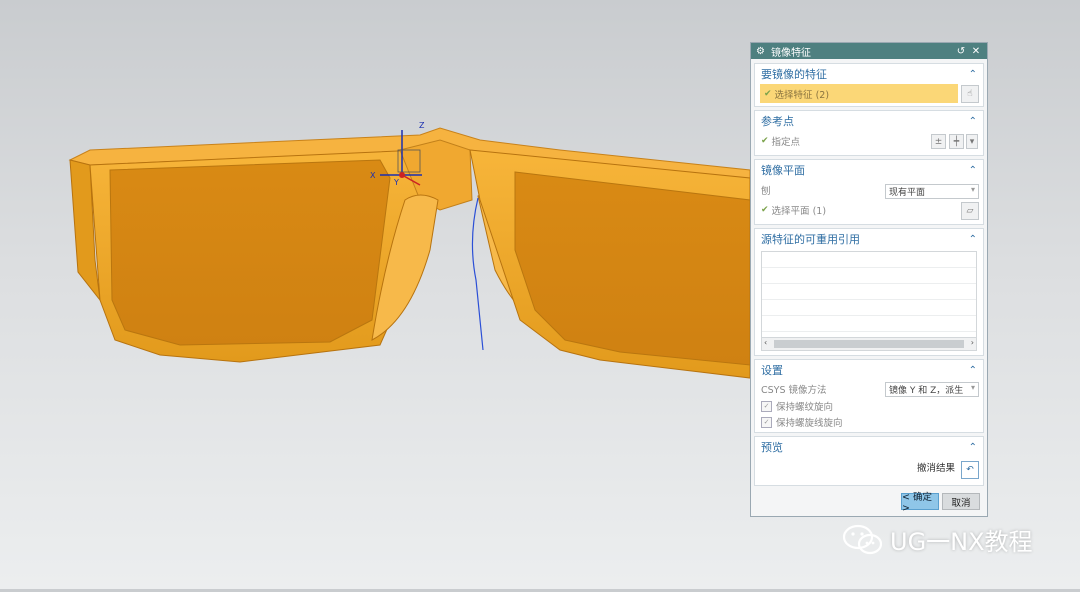 The width and height of the screenshot is (1080, 592). I want to click on section-preview-header: 预览 ⌃, so click(869, 447).